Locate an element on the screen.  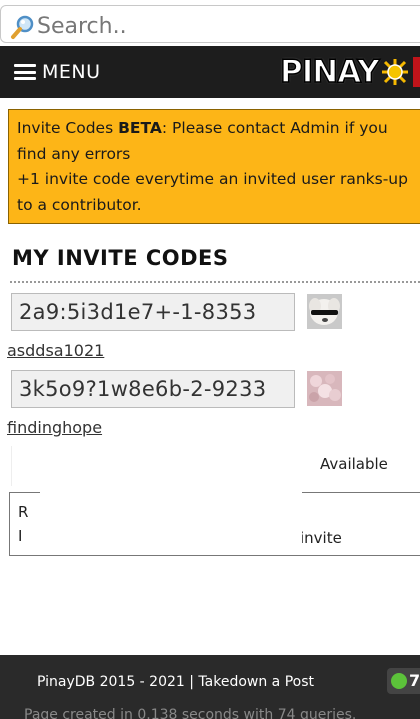
dog-avatar-image is located at coordinates (324, 311).